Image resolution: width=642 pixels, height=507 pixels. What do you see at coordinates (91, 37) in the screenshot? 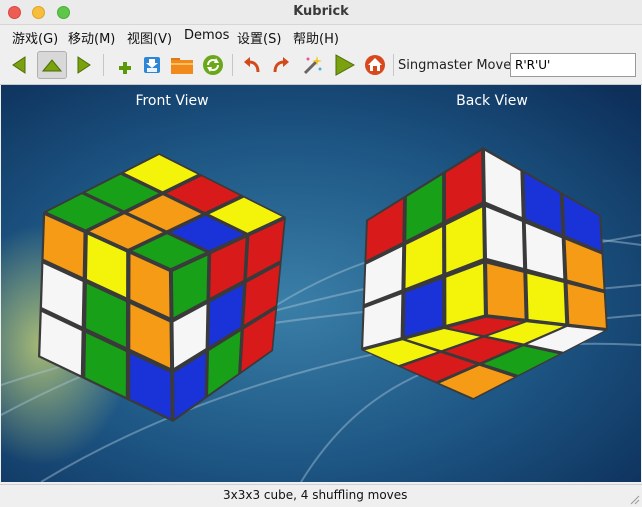
I see `menu-move: 移动(M)` at bounding box center [91, 37].